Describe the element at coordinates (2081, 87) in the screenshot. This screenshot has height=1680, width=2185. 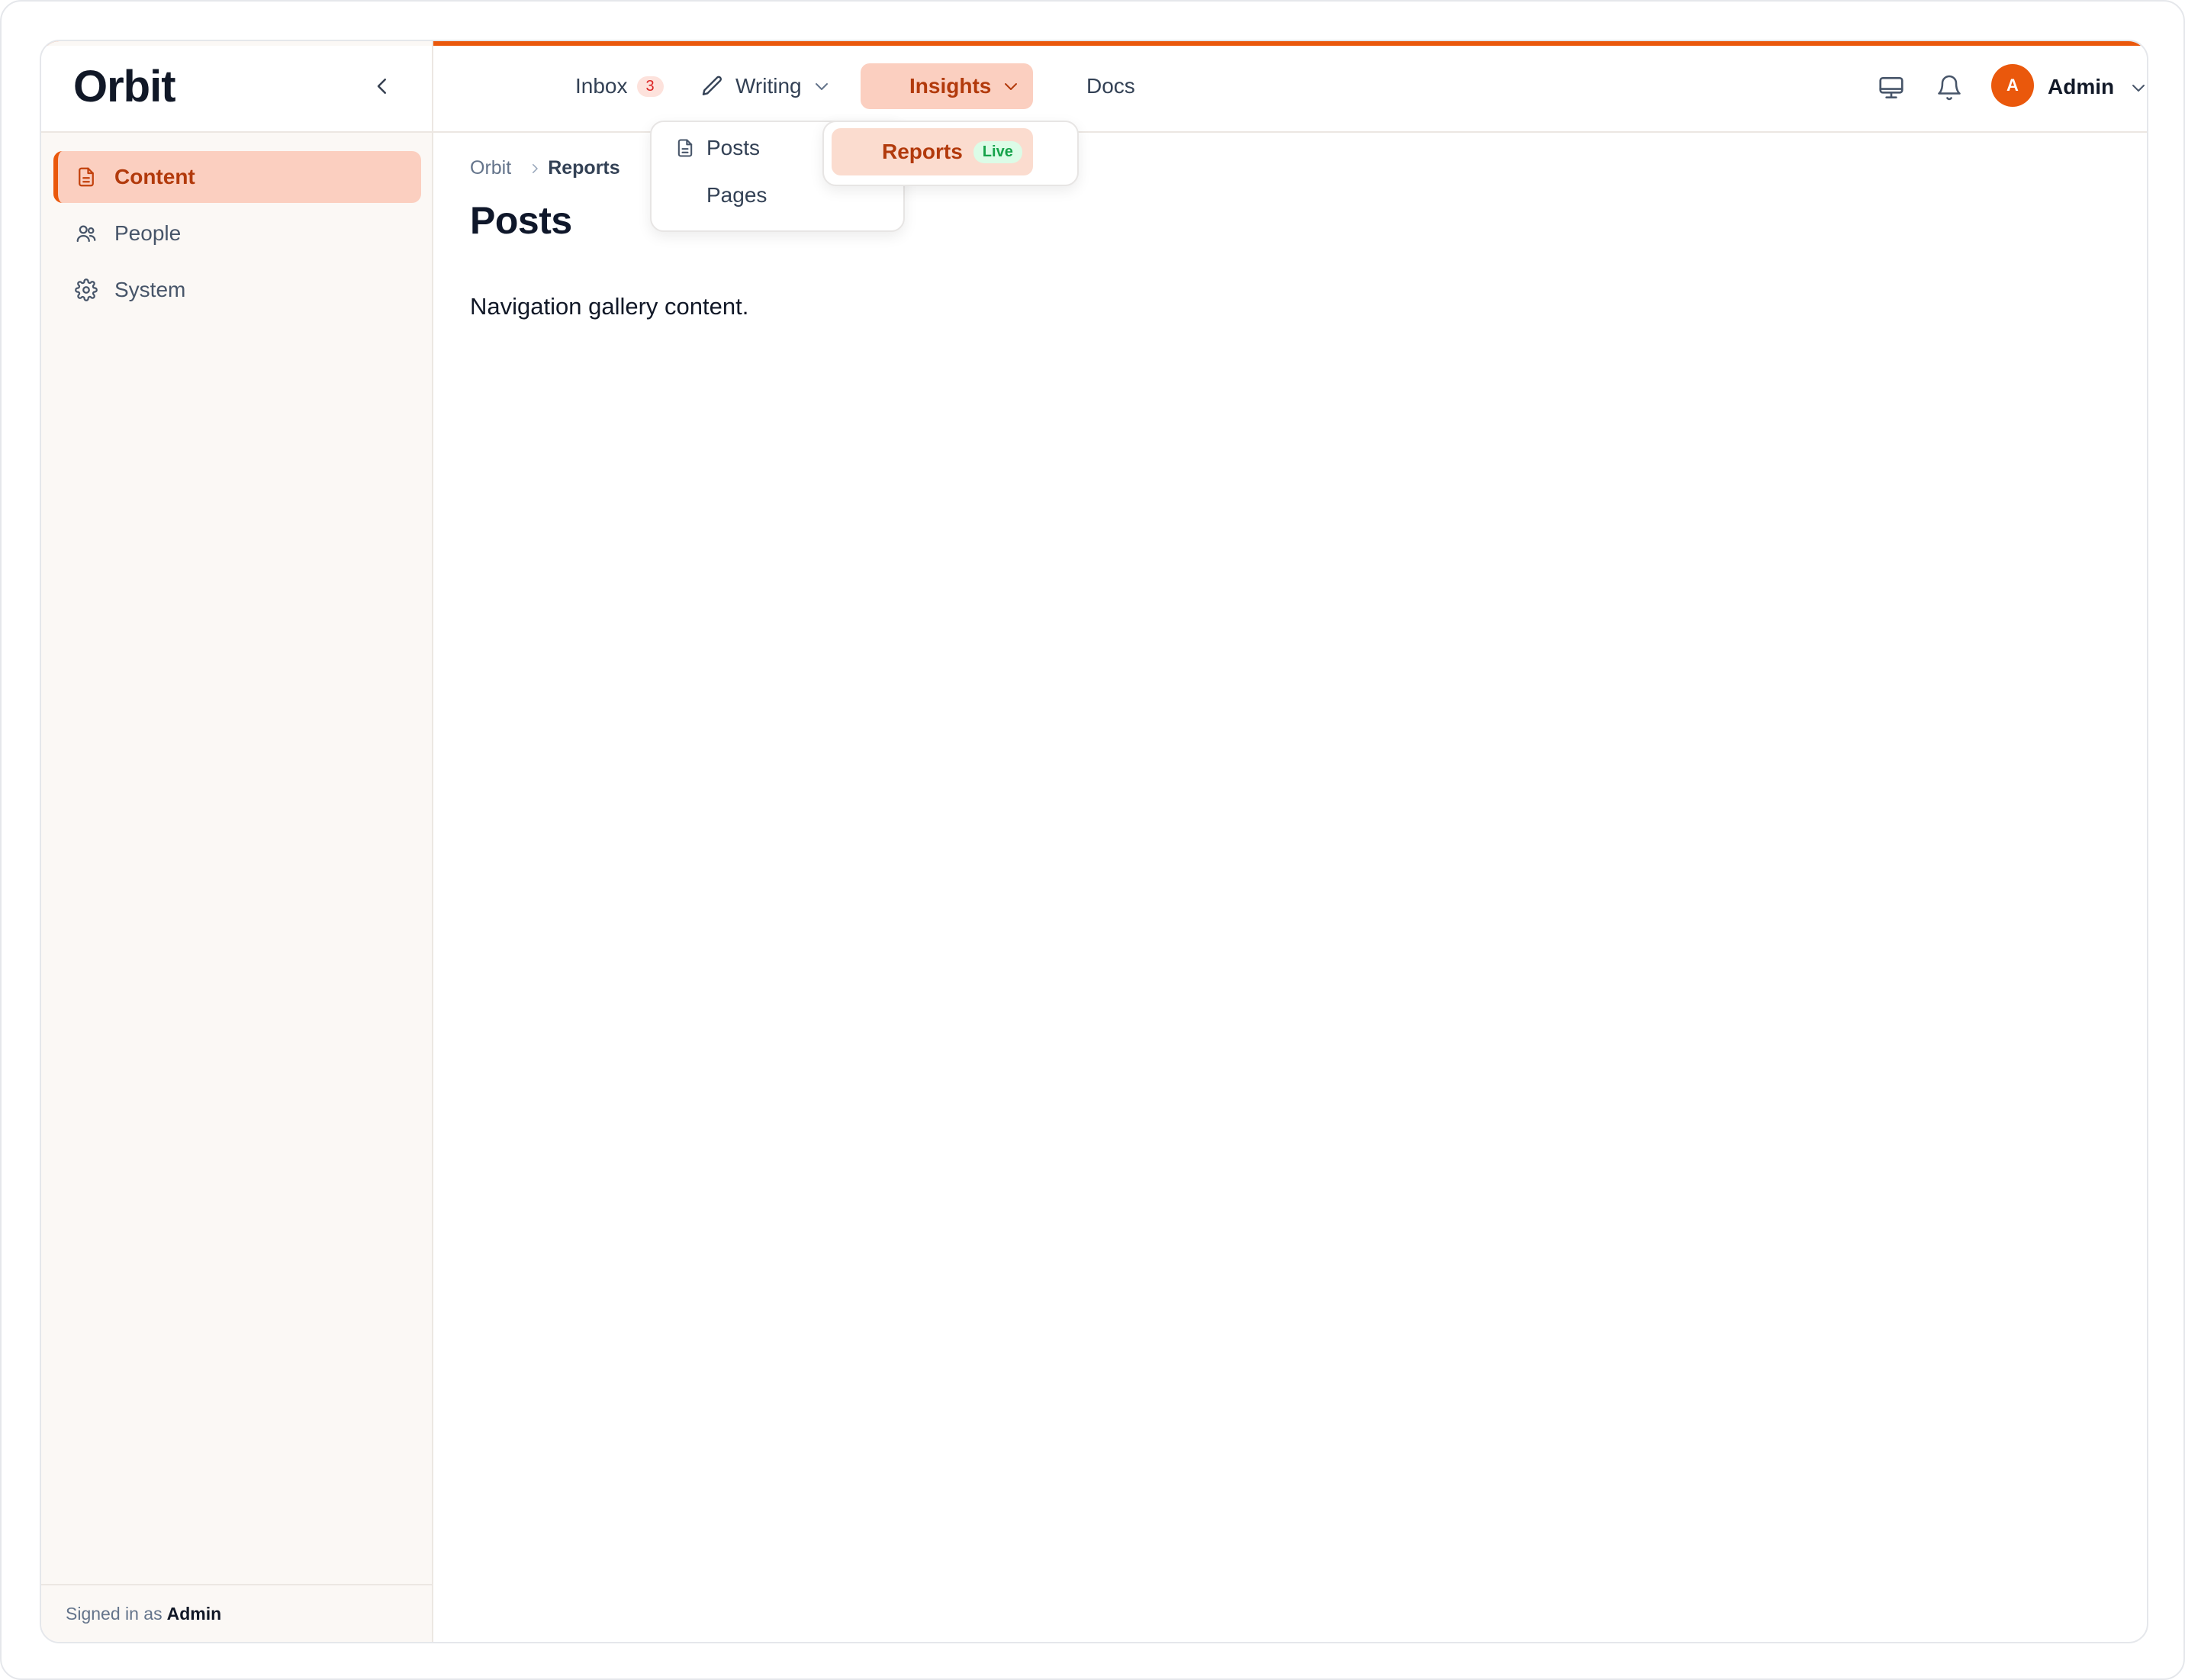
I see `user-menu-name: Admin` at that location.